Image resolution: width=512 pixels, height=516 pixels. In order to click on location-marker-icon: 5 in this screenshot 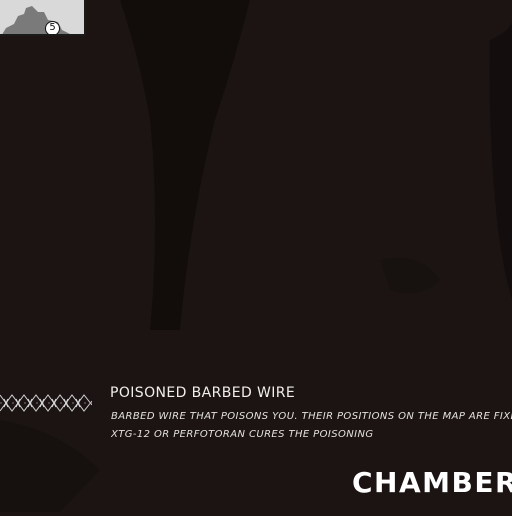, I will do `click(52, 27)`.